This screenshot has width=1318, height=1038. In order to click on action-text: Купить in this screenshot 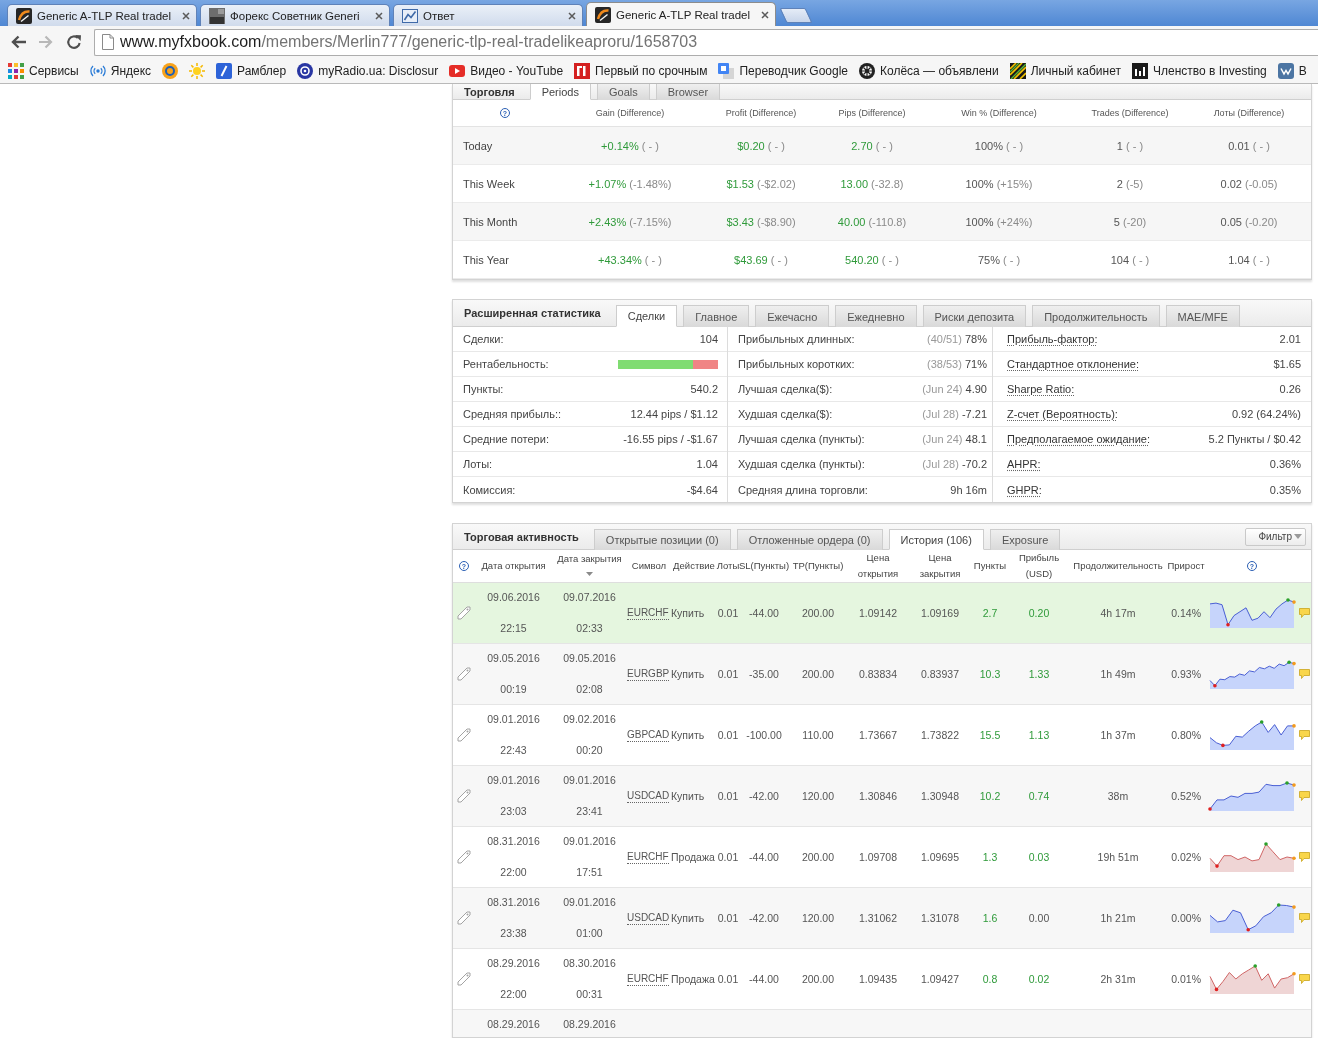, I will do `click(688, 674)`.